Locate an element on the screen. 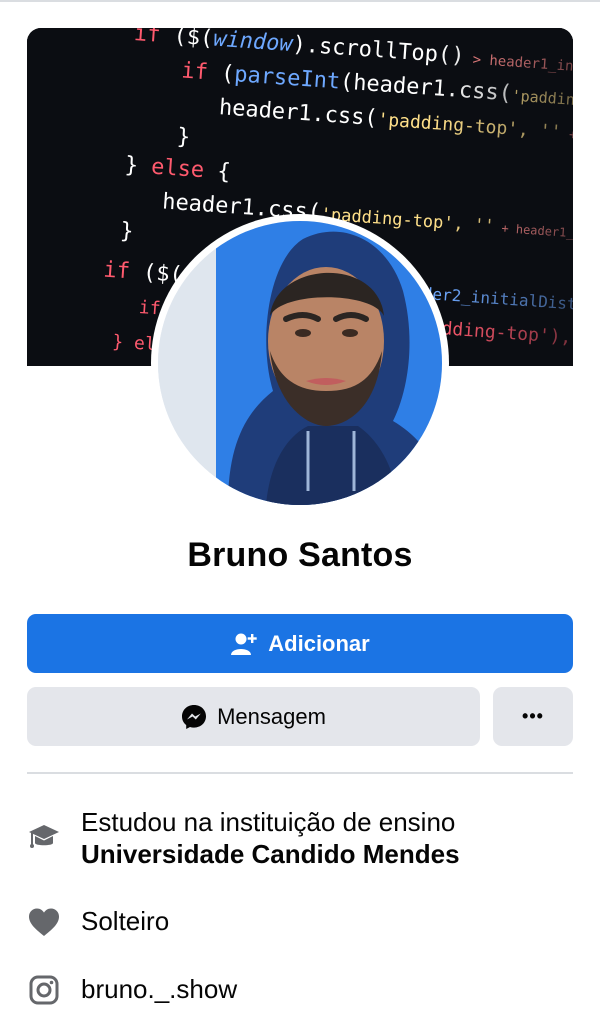 This screenshot has height=1009, width=600. instagram-icon is located at coordinates (44, 990).